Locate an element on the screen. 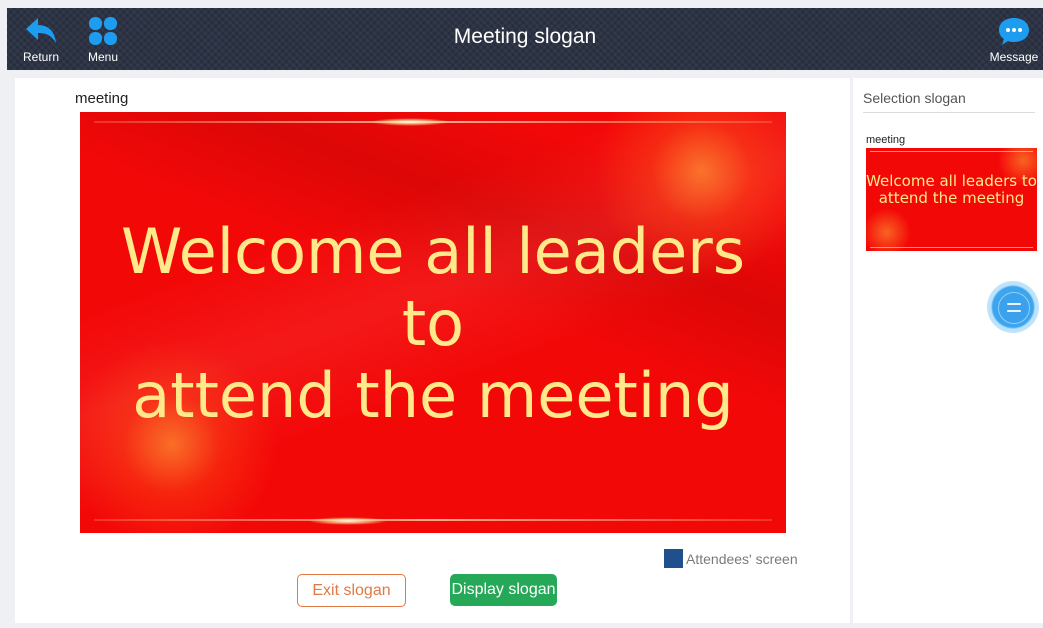 This screenshot has width=1043, height=628. menu-label: Menu is located at coordinates (103, 57).